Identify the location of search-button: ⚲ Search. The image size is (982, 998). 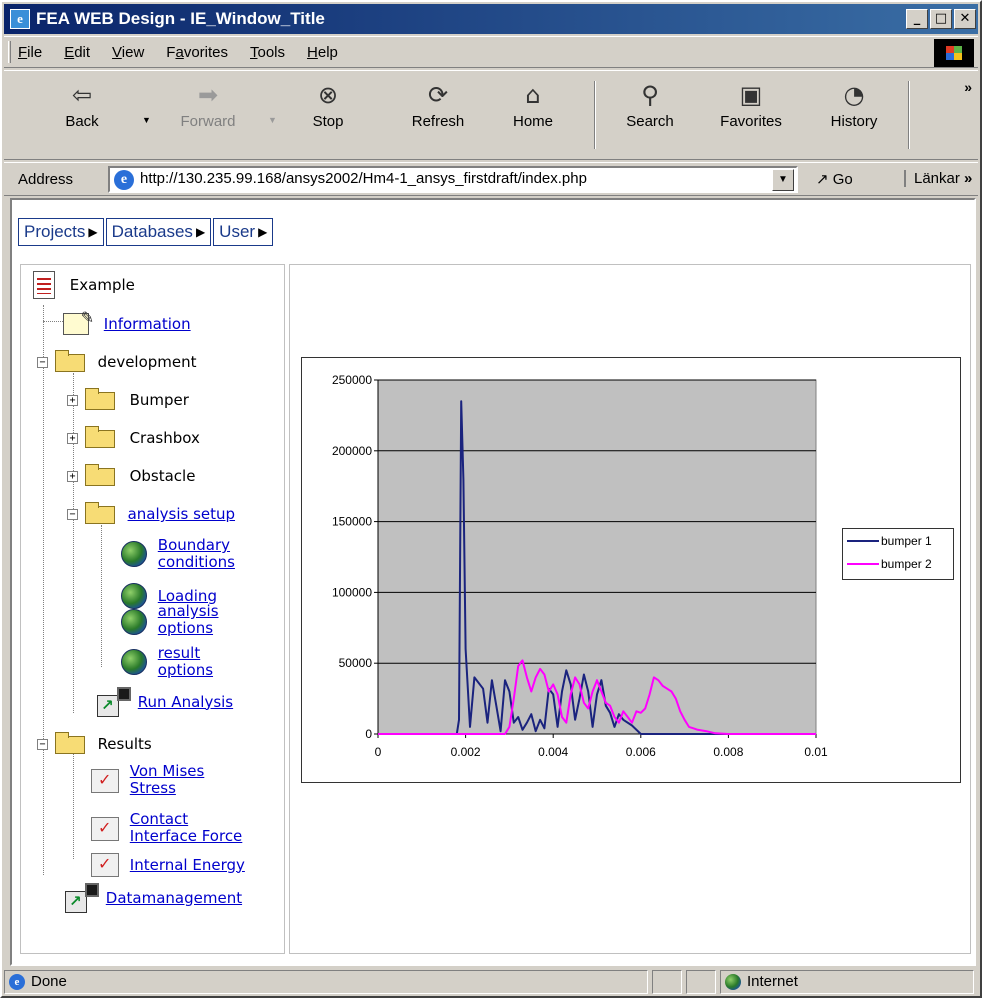
(650, 115).